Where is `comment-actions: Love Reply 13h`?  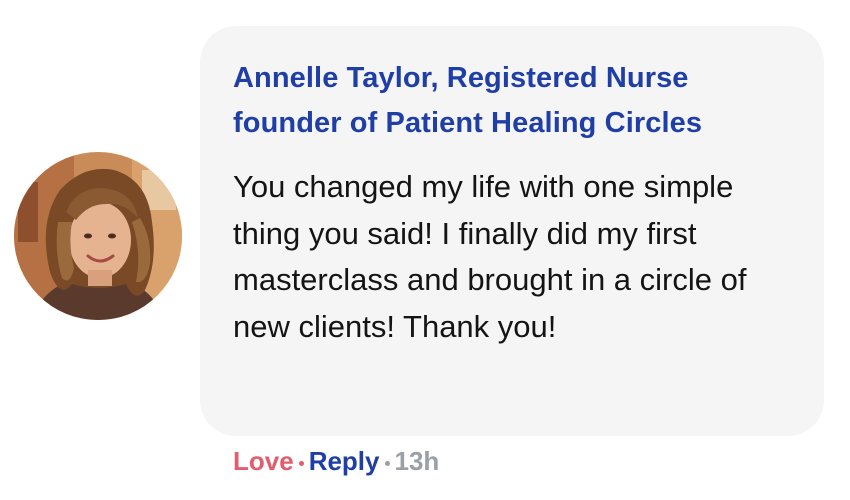
comment-actions: Love Reply 13h is located at coordinates (336, 461).